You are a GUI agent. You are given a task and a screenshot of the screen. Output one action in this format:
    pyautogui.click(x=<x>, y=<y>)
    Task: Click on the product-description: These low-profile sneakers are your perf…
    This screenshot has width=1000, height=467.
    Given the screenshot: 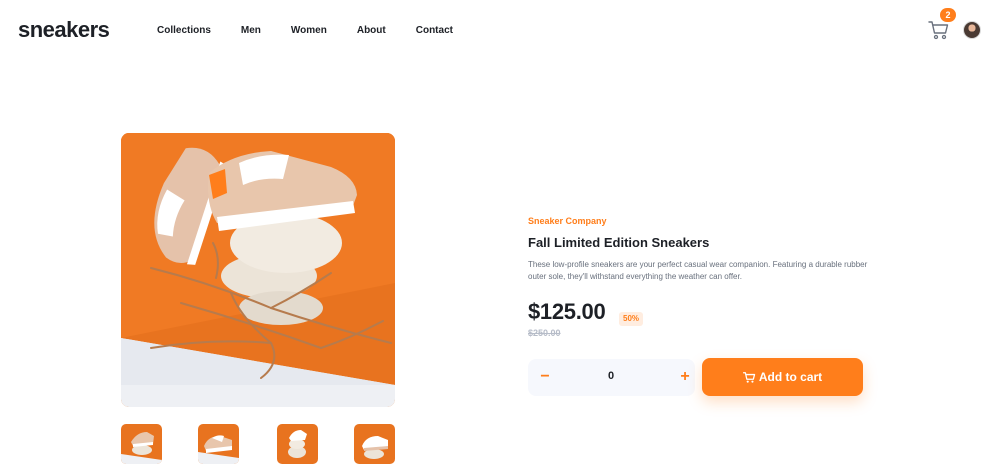 What is the action you would take?
    pyautogui.click(x=698, y=270)
    